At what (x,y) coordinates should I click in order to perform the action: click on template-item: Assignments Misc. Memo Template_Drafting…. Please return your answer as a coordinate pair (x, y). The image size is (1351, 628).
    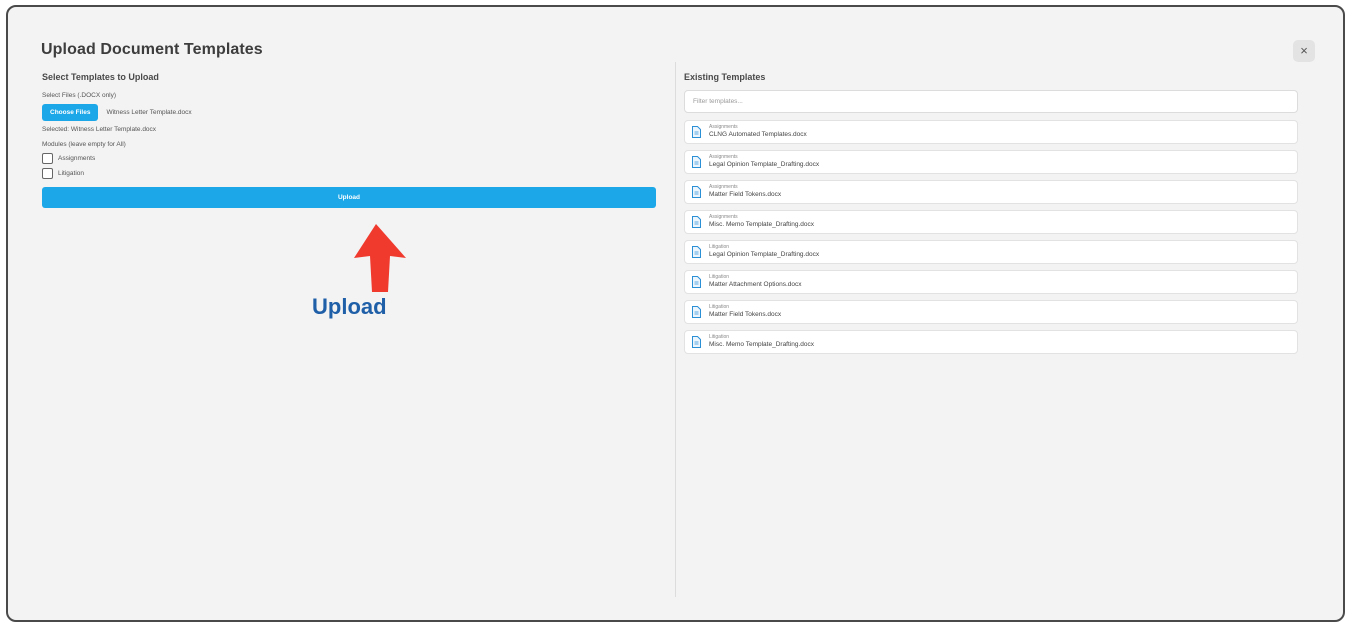
    Looking at the image, I should click on (991, 222).